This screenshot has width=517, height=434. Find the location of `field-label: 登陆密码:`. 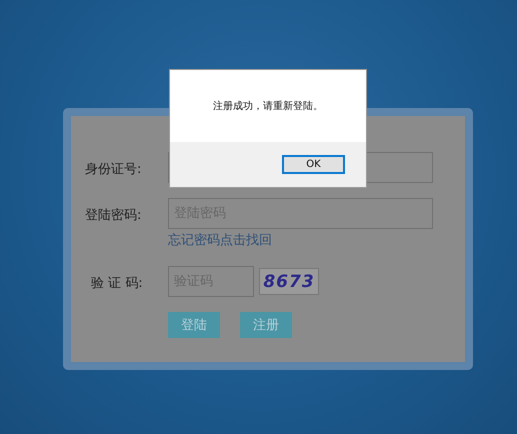

field-label: 登陆密码: is located at coordinates (113, 215).